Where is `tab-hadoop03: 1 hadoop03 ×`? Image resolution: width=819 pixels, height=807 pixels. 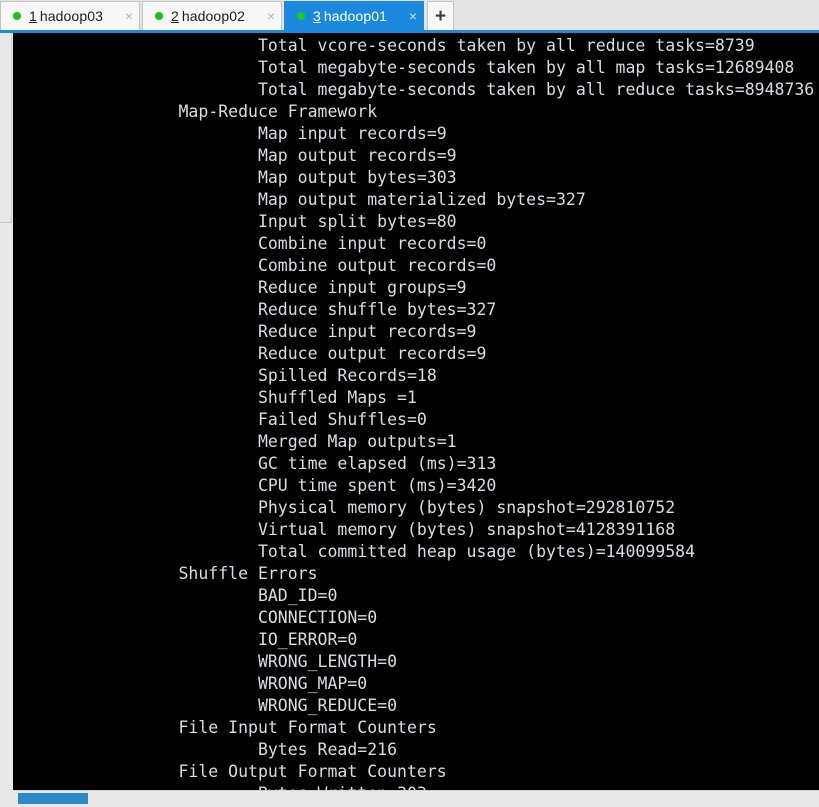 tab-hadoop03: 1 hadoop03 × is located at coordinates (70, 15).